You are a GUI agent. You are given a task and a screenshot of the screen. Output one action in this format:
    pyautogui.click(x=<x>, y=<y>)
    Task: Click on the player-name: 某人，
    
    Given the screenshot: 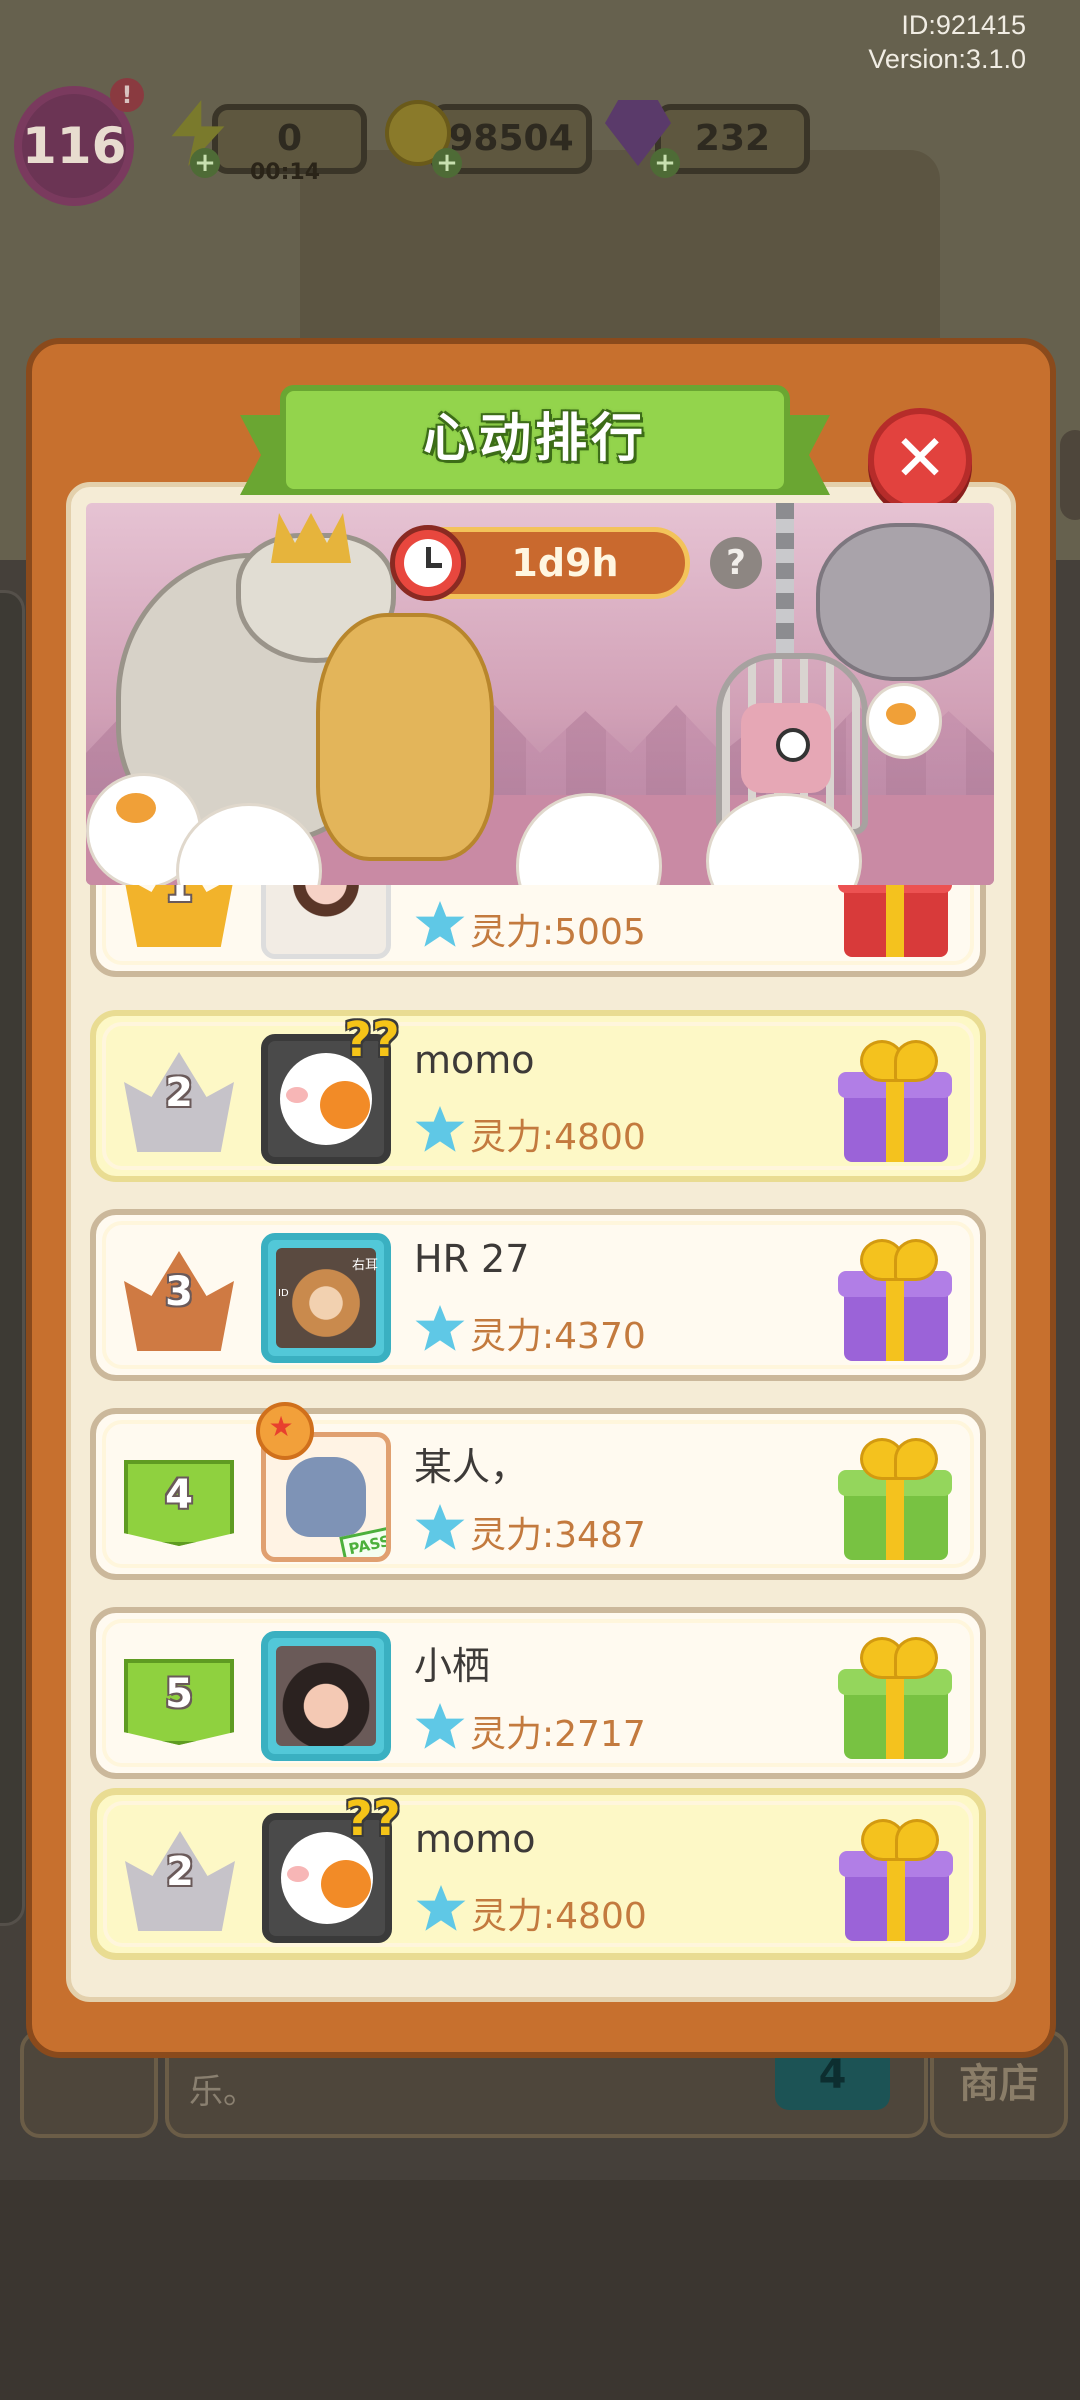 What is the action you would take?
    pyautogui.click(x=471, y=1467)
    